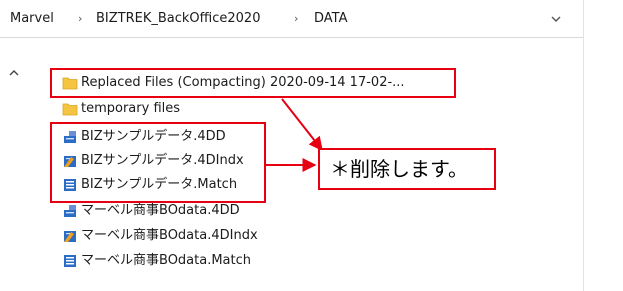 This screenshot has height=291, width=623. Describe the element at coordinates (160, 210) in the screenshot. I see `file-name: マーベル商事BOdata.4DD` at that location.